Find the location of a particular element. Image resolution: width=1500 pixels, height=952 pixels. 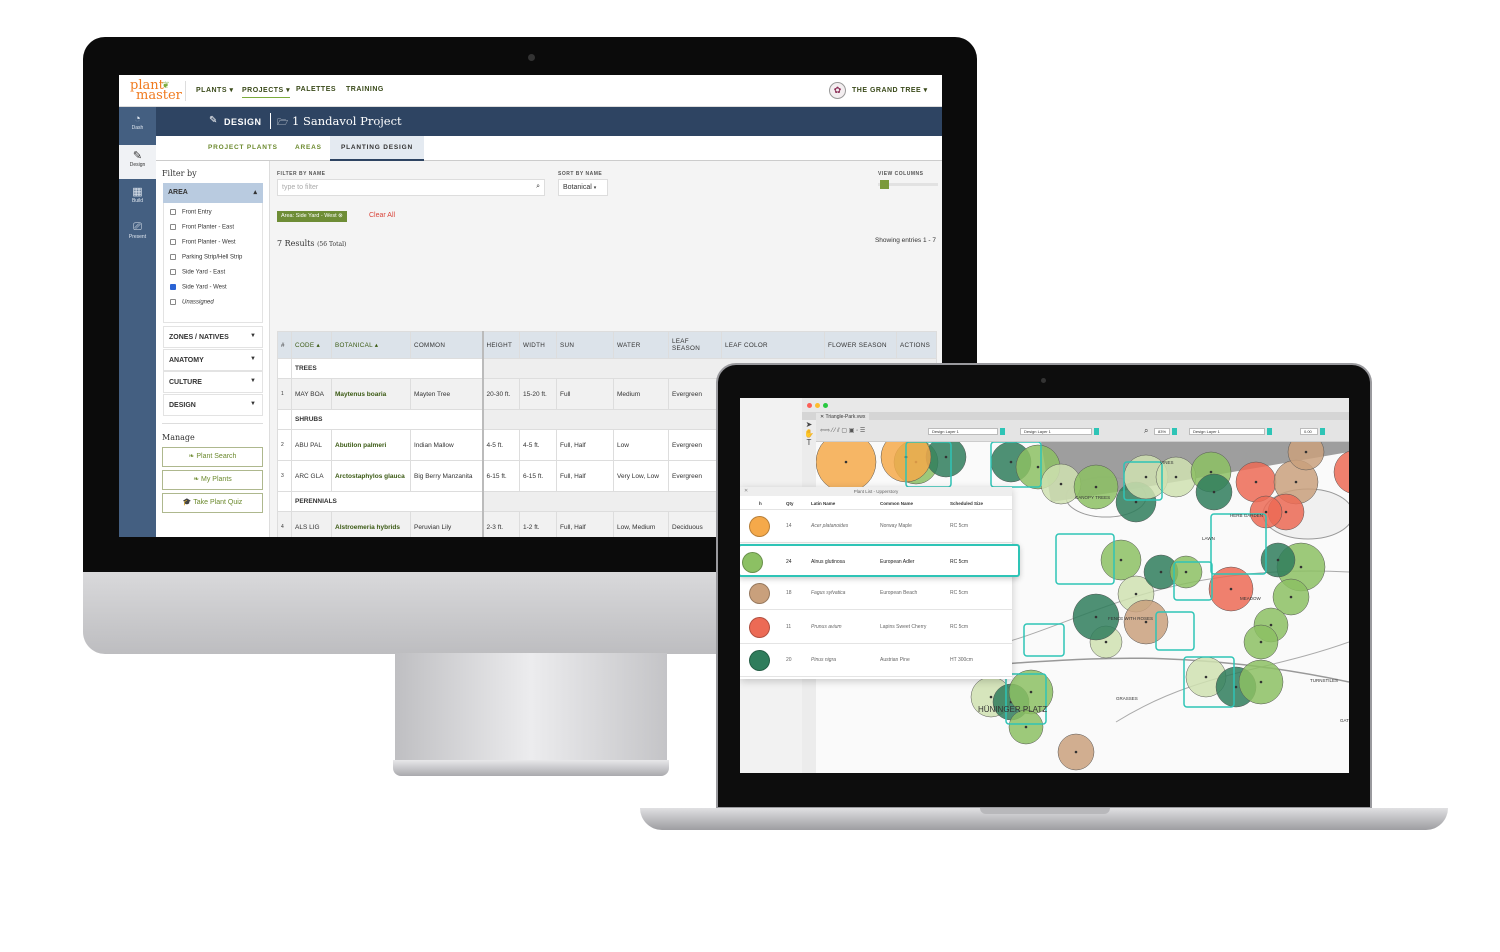

plantmaster-logo: plant master ❦ is located at coordinates (156, 90).